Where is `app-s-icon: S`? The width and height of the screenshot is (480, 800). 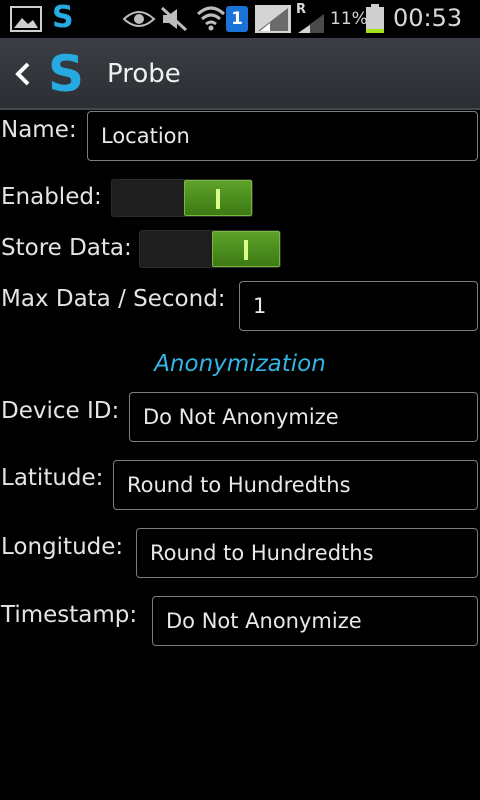 app-s-icon: S is located at coordinates (63, 17).